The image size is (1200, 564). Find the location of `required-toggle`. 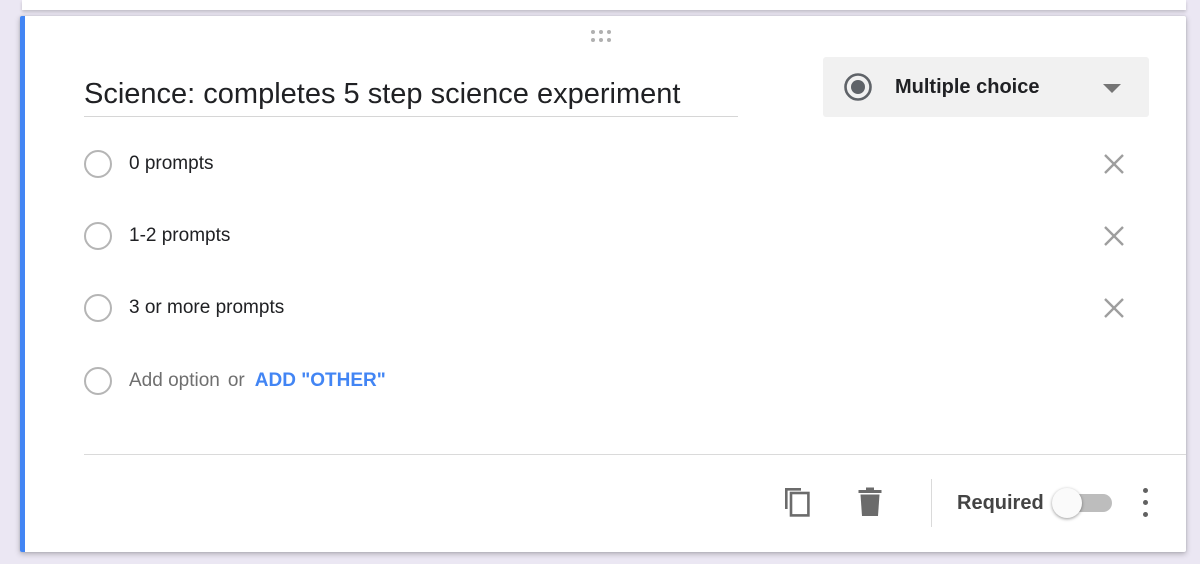

required-toggle is located at coordinates (1082, 503).